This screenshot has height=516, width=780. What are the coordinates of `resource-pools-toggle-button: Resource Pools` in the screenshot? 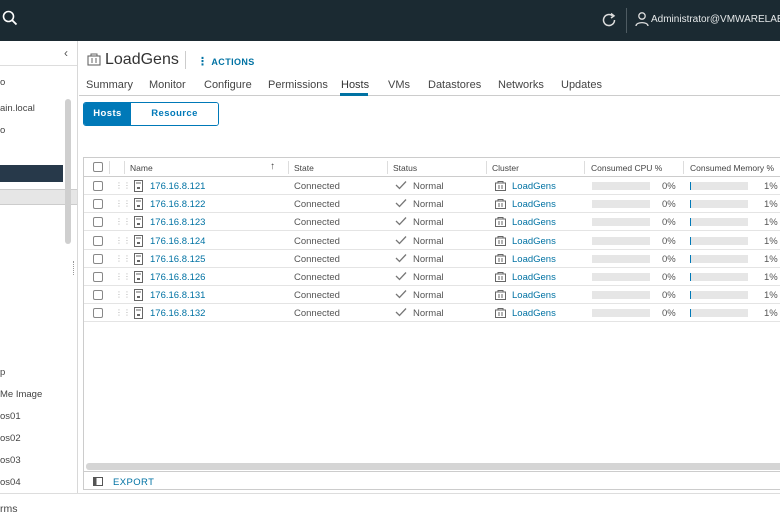 It's located at (174, 114).